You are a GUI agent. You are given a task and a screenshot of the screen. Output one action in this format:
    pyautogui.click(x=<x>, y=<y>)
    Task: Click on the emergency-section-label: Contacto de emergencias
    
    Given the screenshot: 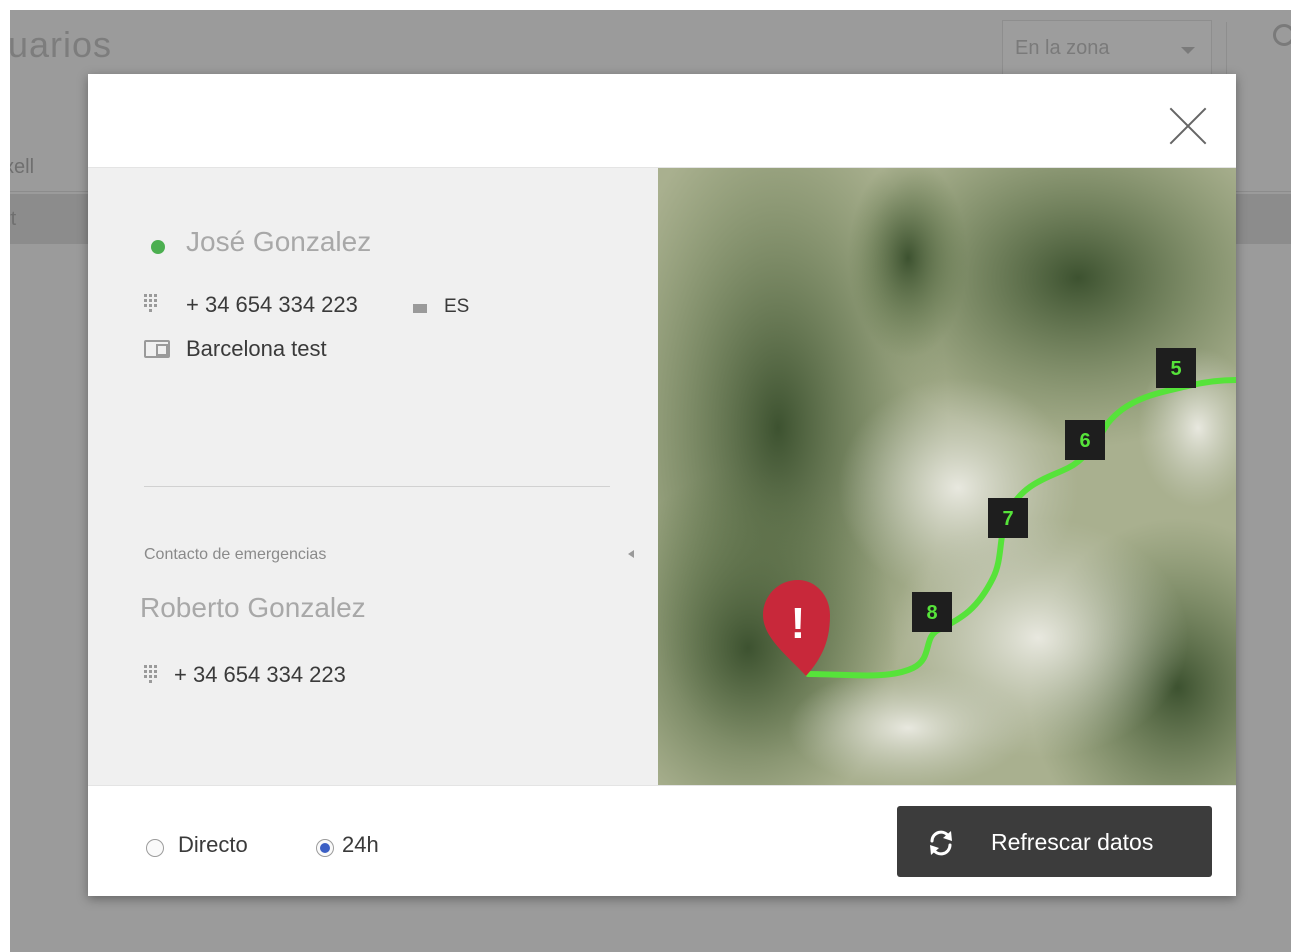 What is the action you would take?
    pyautogui.click(x=235, y=554)
    